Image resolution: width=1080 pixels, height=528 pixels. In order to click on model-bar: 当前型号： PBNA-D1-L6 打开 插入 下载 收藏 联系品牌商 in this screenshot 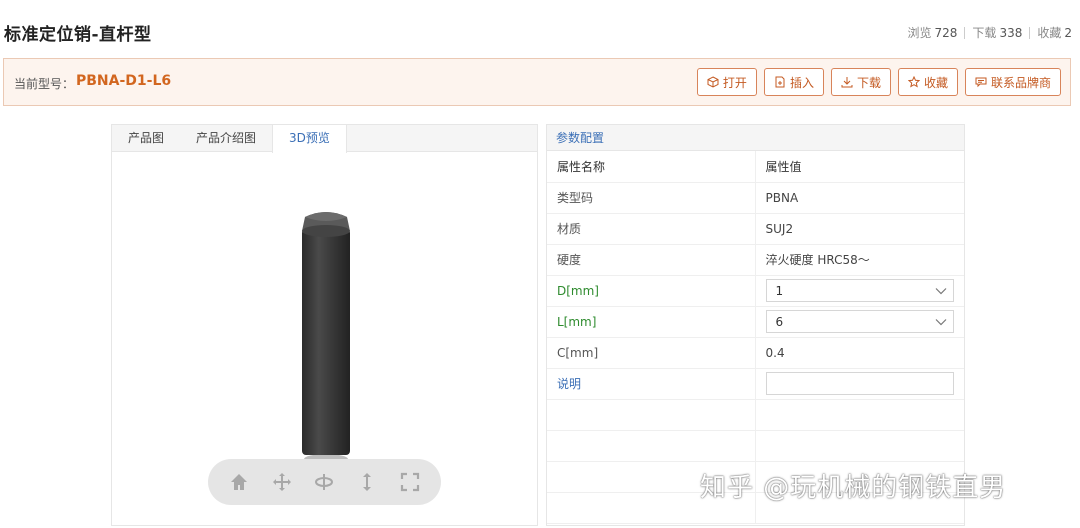, I will do `click(537, 82)`.